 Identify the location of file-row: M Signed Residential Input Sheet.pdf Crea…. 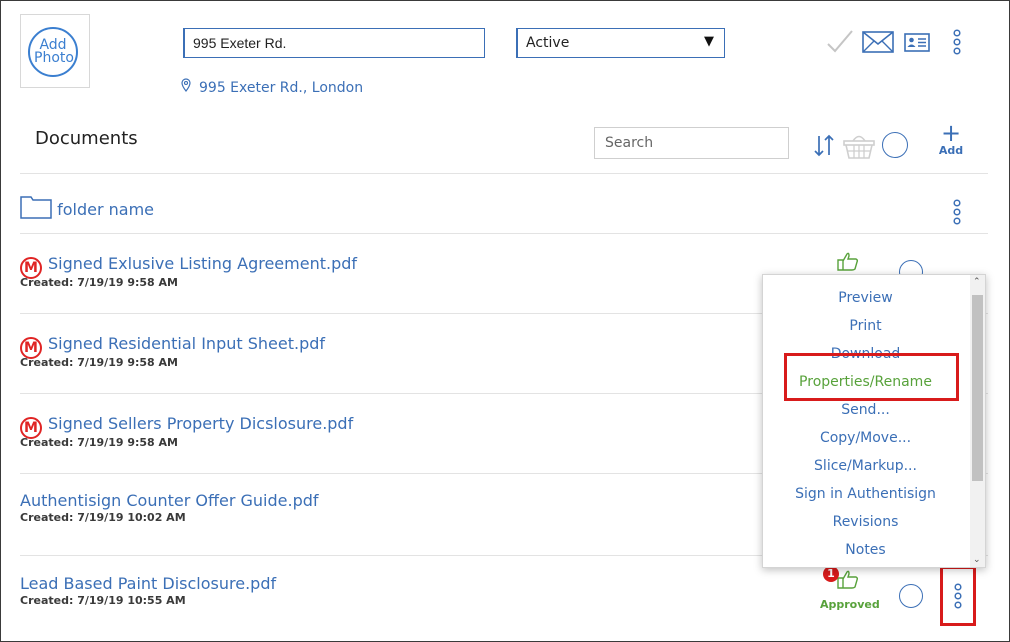
(172, 351).